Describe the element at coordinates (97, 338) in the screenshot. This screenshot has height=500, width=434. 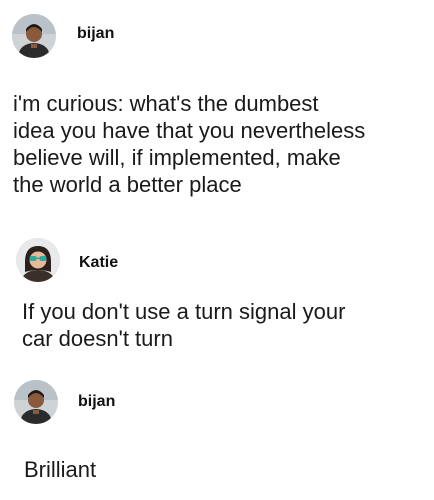
I see `post-text-line: car doesn't turn` at that location.